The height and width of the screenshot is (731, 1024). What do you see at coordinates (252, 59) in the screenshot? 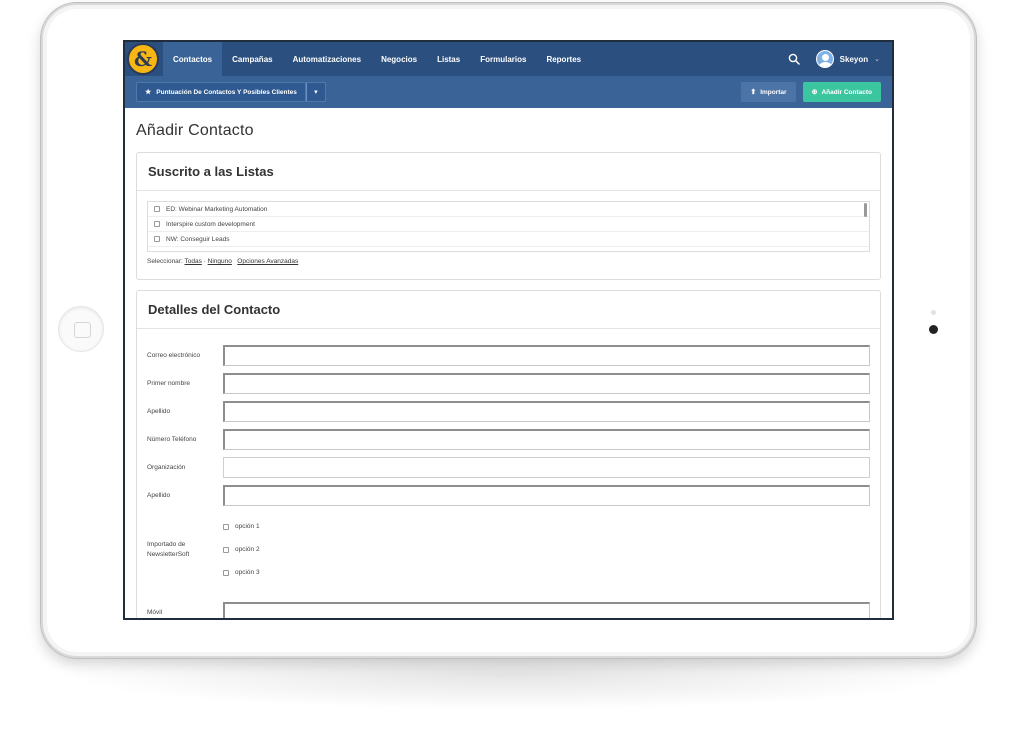
I see `nav-item-campanas: Campañas` at bounding box center [252, 59].